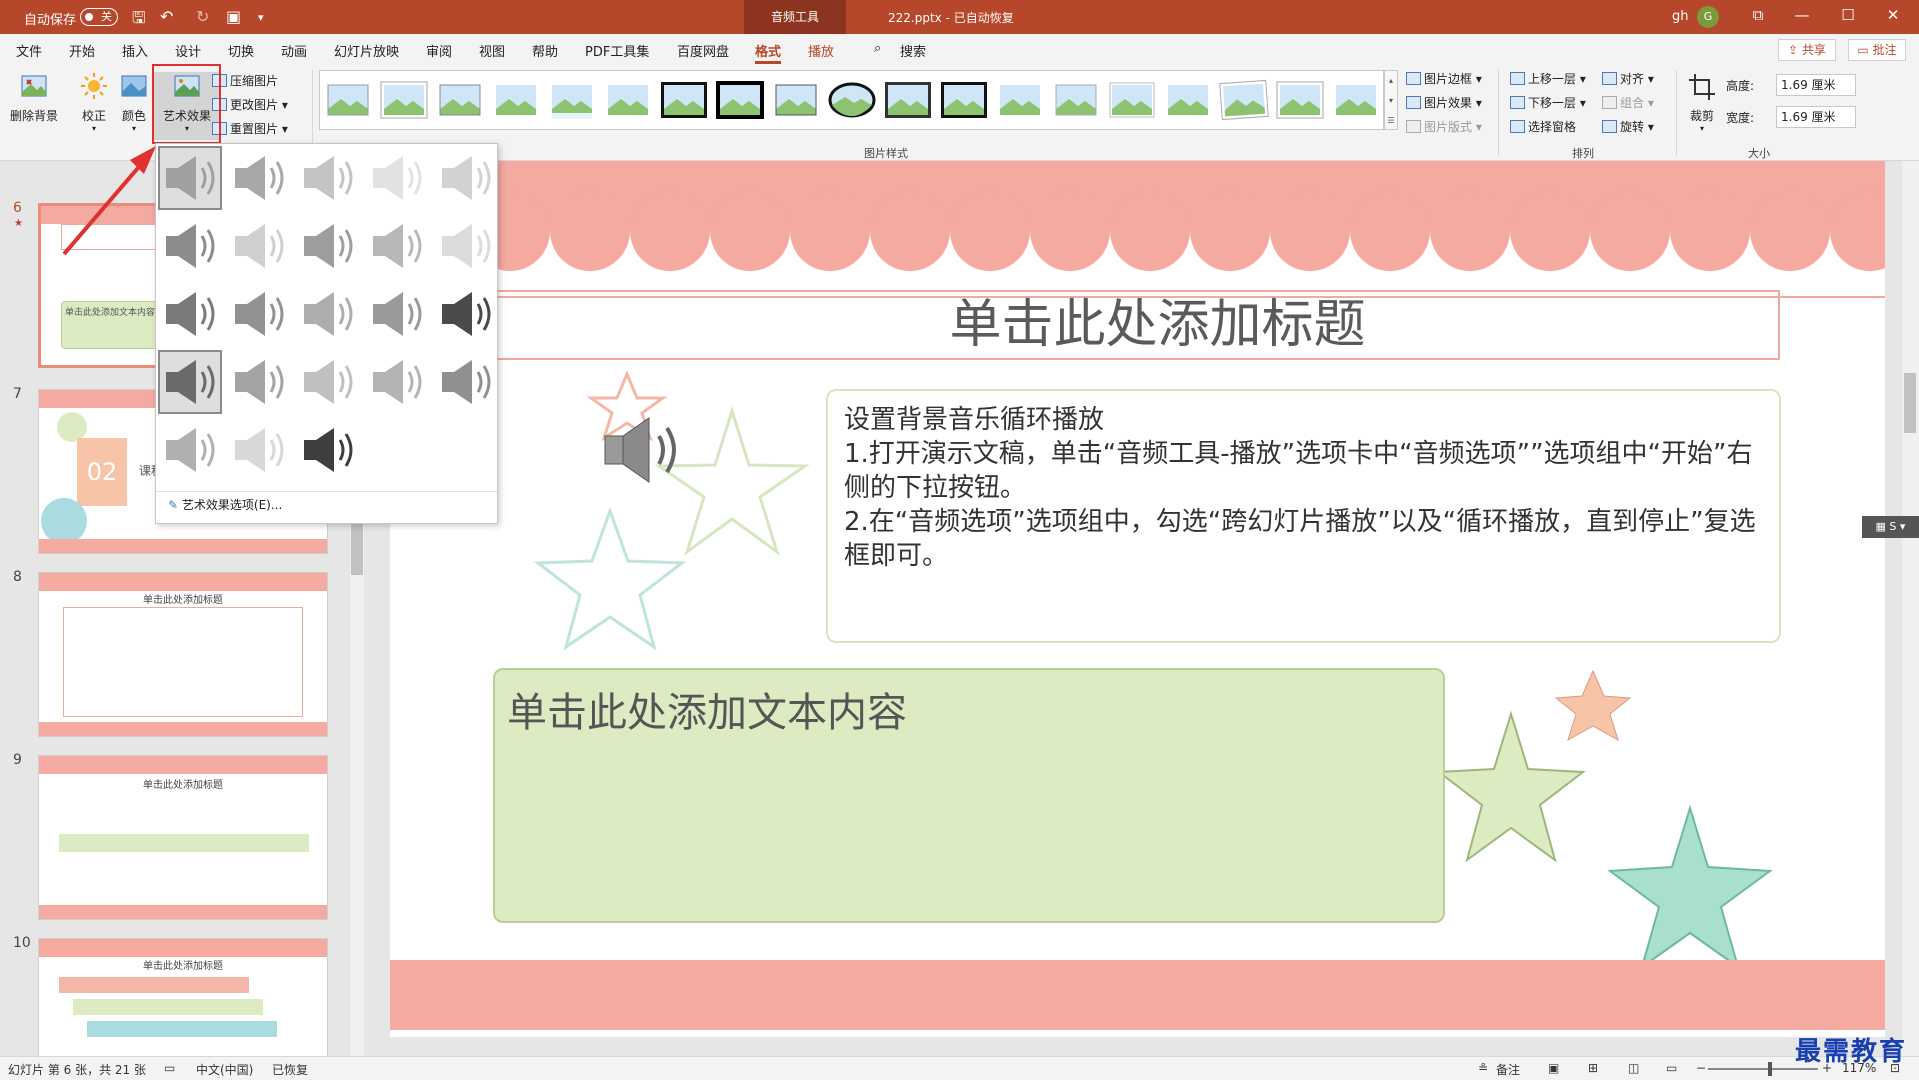  Describe the element at coordinates (1127, 325) in the screenshot. I see `slide-title: 单击此处添加标题` at that location.